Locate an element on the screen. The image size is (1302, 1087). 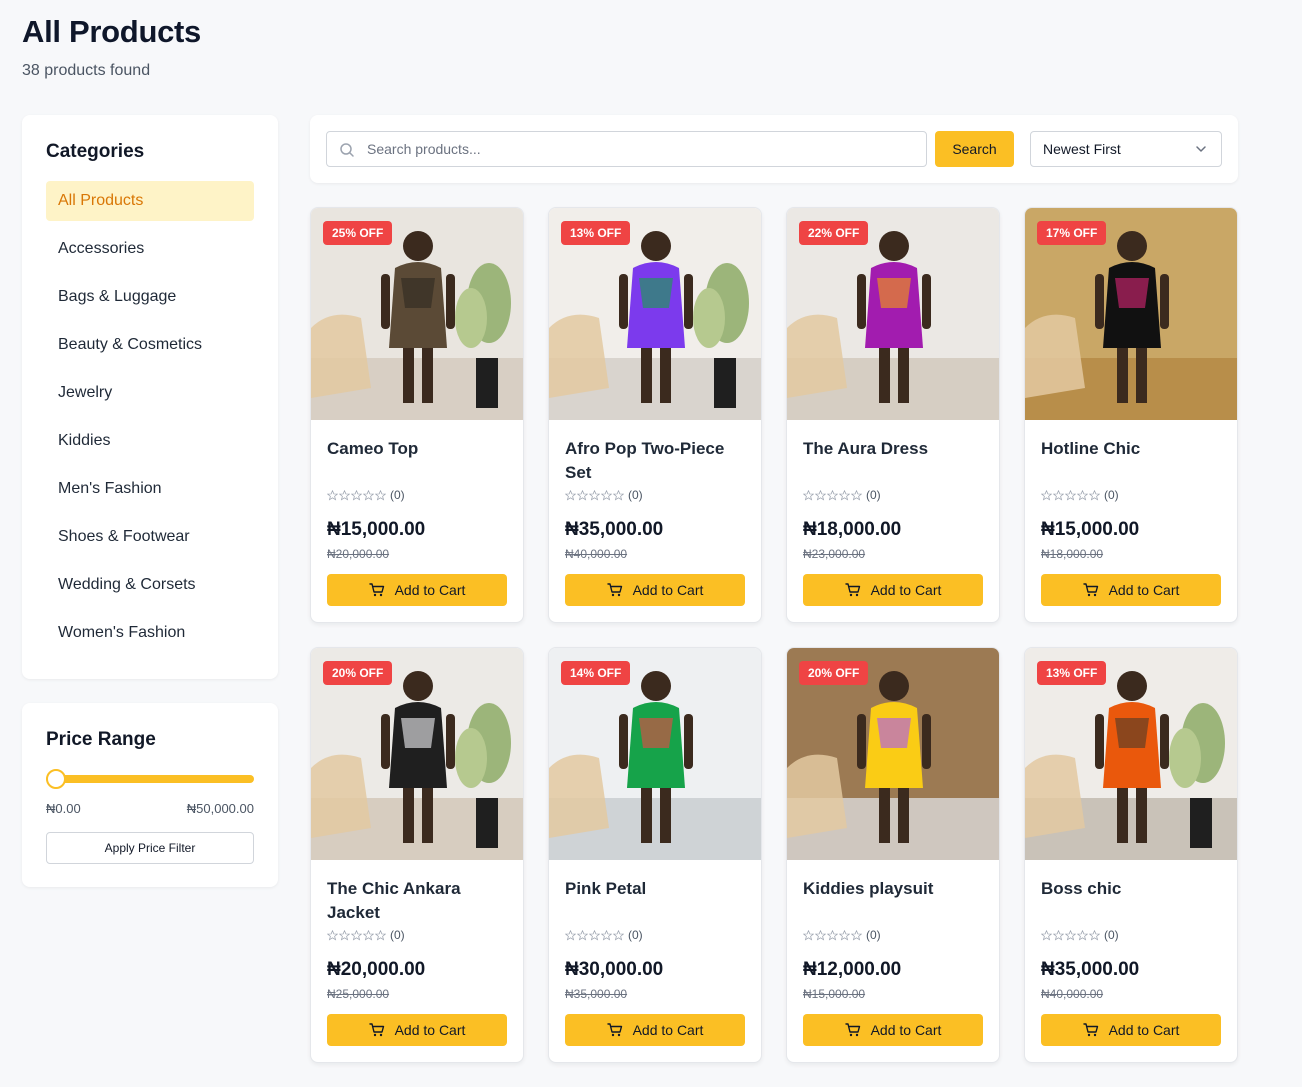
product-old-price: ₦35,000.00 is located at coordinates (596, 994).